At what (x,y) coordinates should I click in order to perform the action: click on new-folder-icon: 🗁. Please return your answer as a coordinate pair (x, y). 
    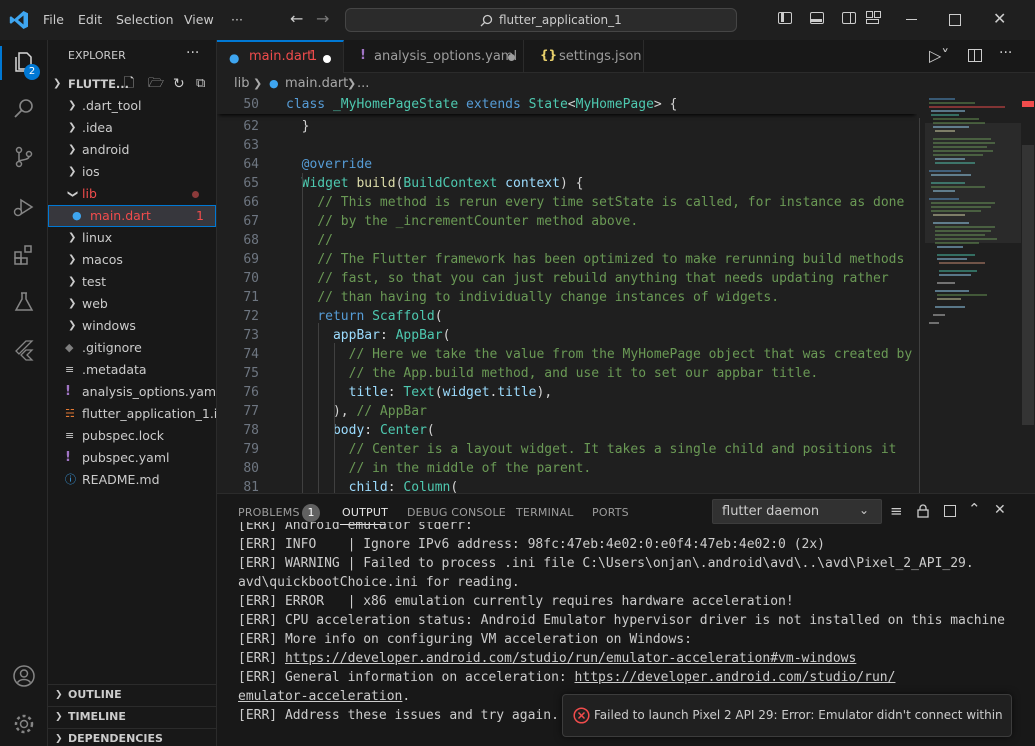
    Looking at the image, I should click on (156, 84).